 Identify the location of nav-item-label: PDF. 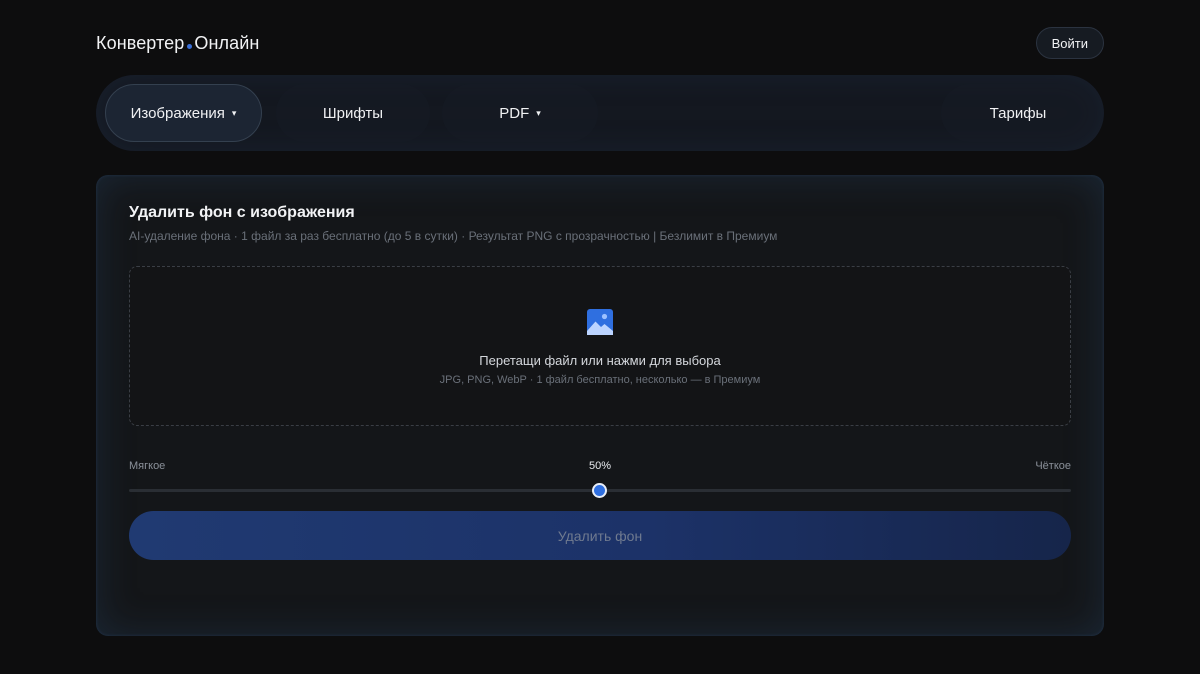
(514, 113).